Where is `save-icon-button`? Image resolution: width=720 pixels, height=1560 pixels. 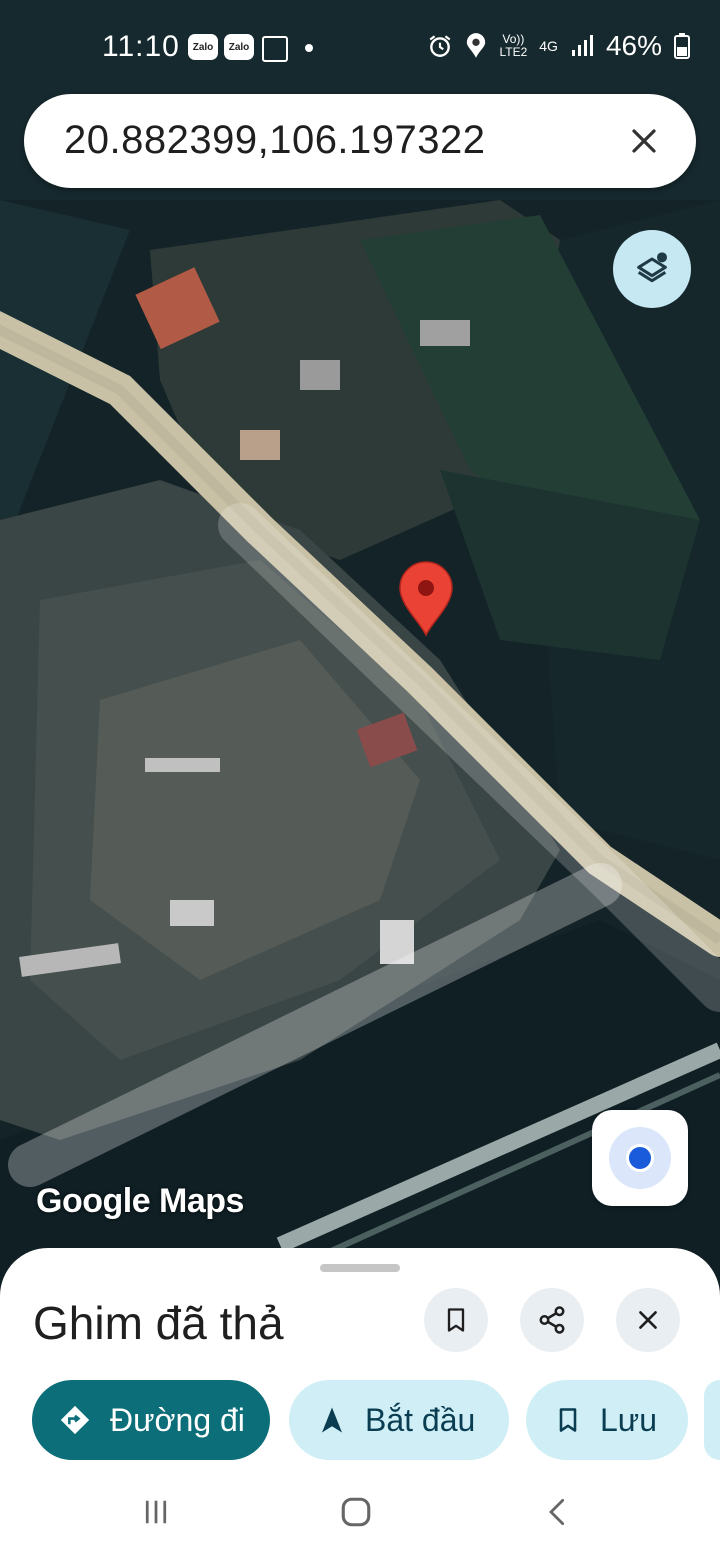
save-icon-button is located at coordinates (456, 1320).